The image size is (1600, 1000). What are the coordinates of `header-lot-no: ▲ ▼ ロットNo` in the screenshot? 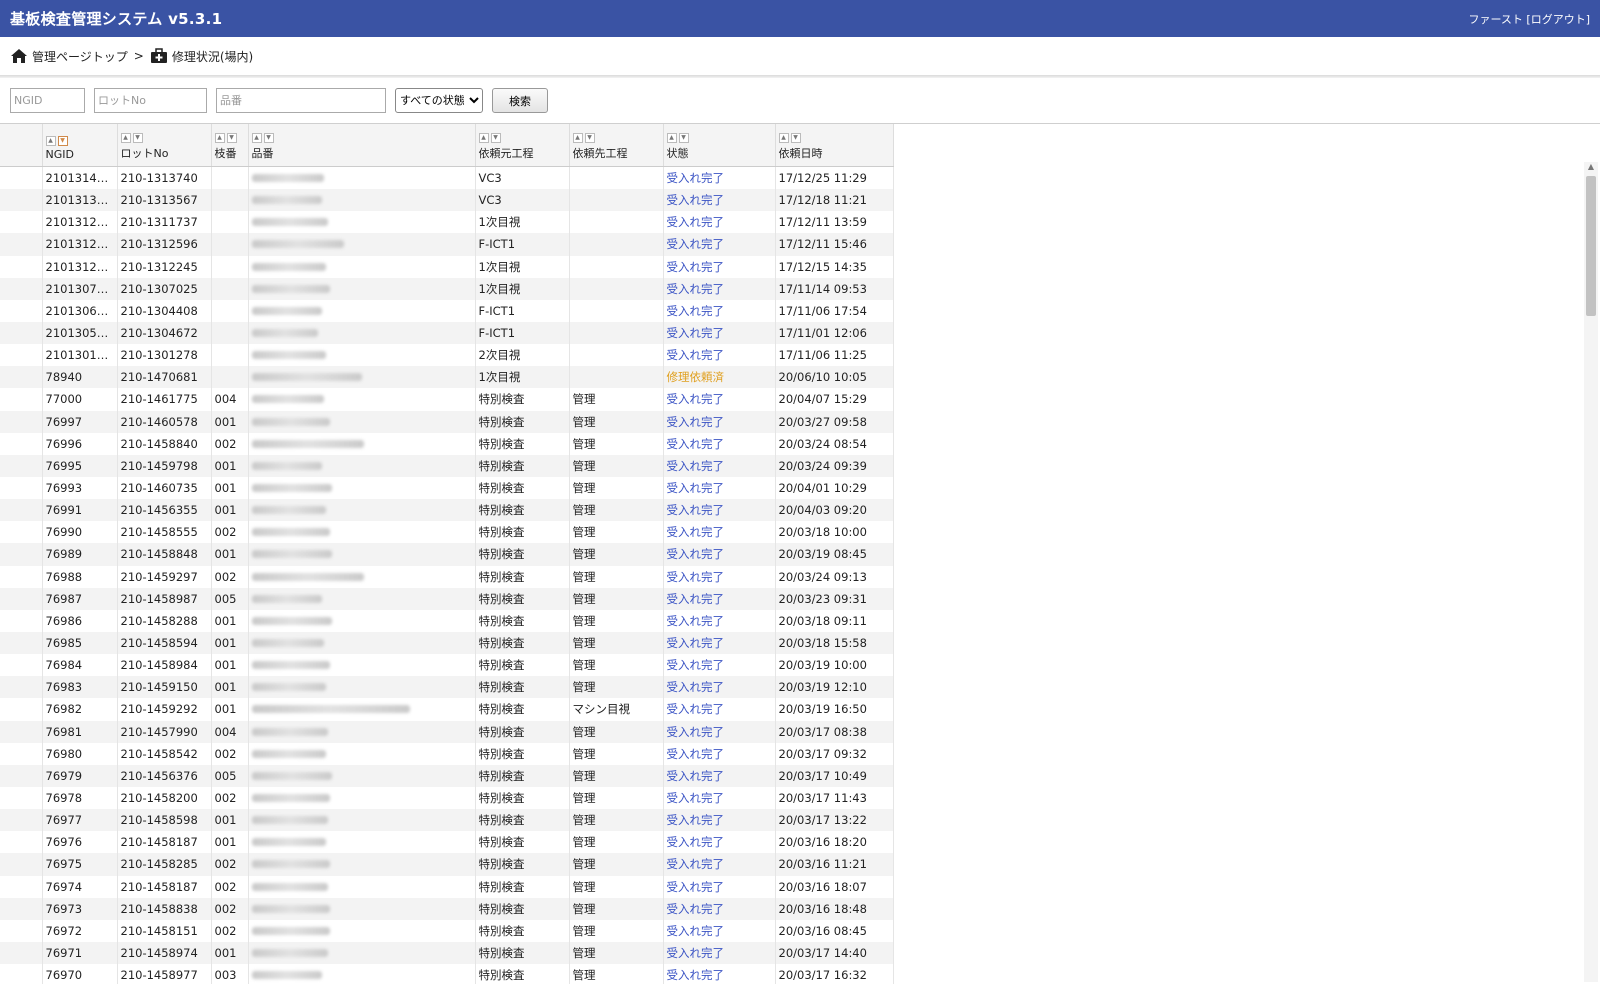 It's located at (164, 145).